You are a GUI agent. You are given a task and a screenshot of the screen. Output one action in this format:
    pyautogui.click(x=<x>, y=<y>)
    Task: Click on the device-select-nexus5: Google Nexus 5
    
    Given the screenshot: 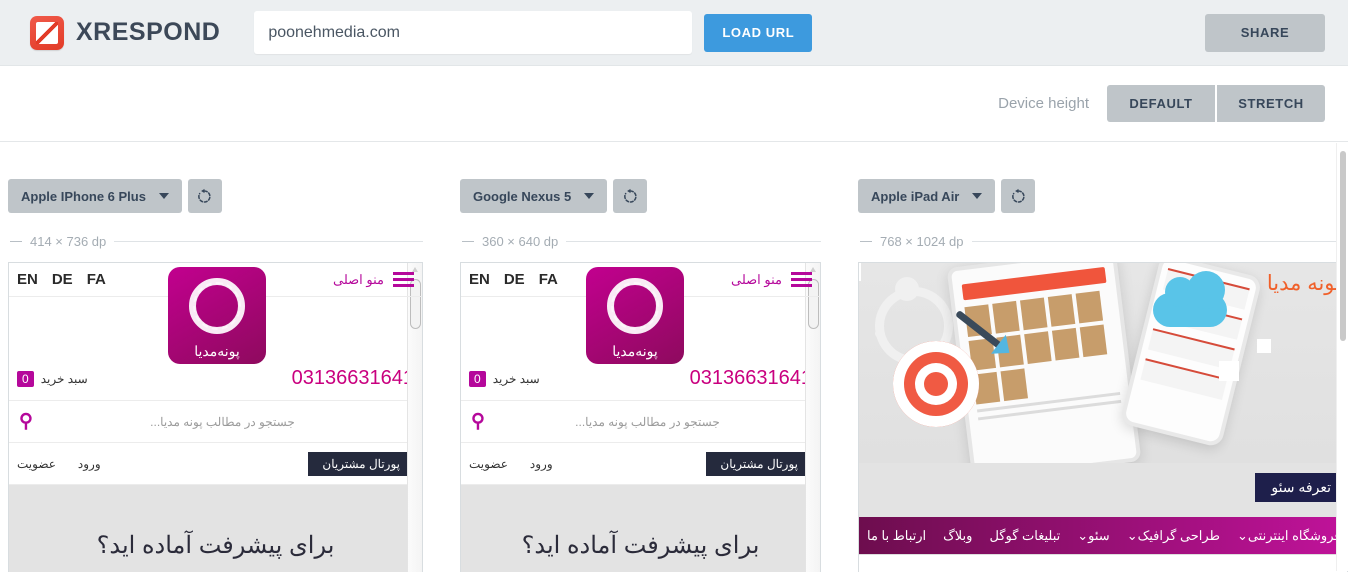 What is the action you would take?
    pyautogui.click(x=533, y=196)
    